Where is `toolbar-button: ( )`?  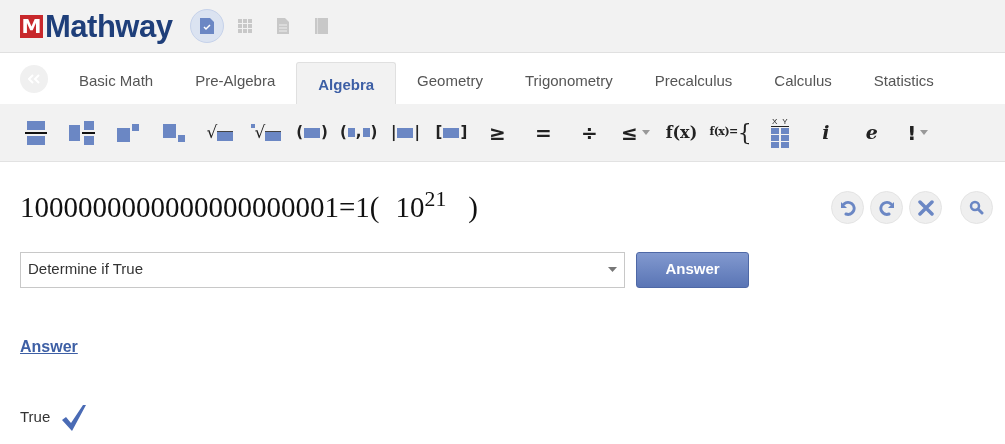
toolbar-button: ( ) is located at coordinates (312, 132).